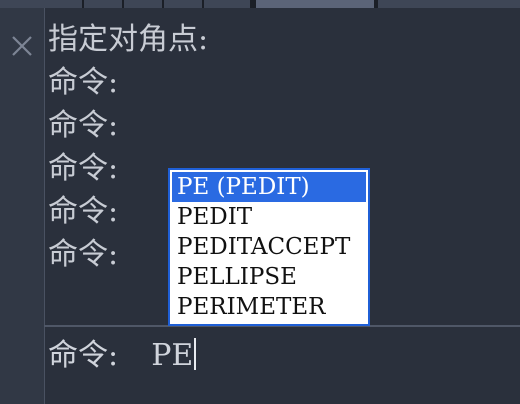 The height and width of the screenshot is (404, 520). What do you see at coordinates (83, 355) in the screenshot?
I see `command-prompt-label: 命令:` at bounding box center [83, 355].